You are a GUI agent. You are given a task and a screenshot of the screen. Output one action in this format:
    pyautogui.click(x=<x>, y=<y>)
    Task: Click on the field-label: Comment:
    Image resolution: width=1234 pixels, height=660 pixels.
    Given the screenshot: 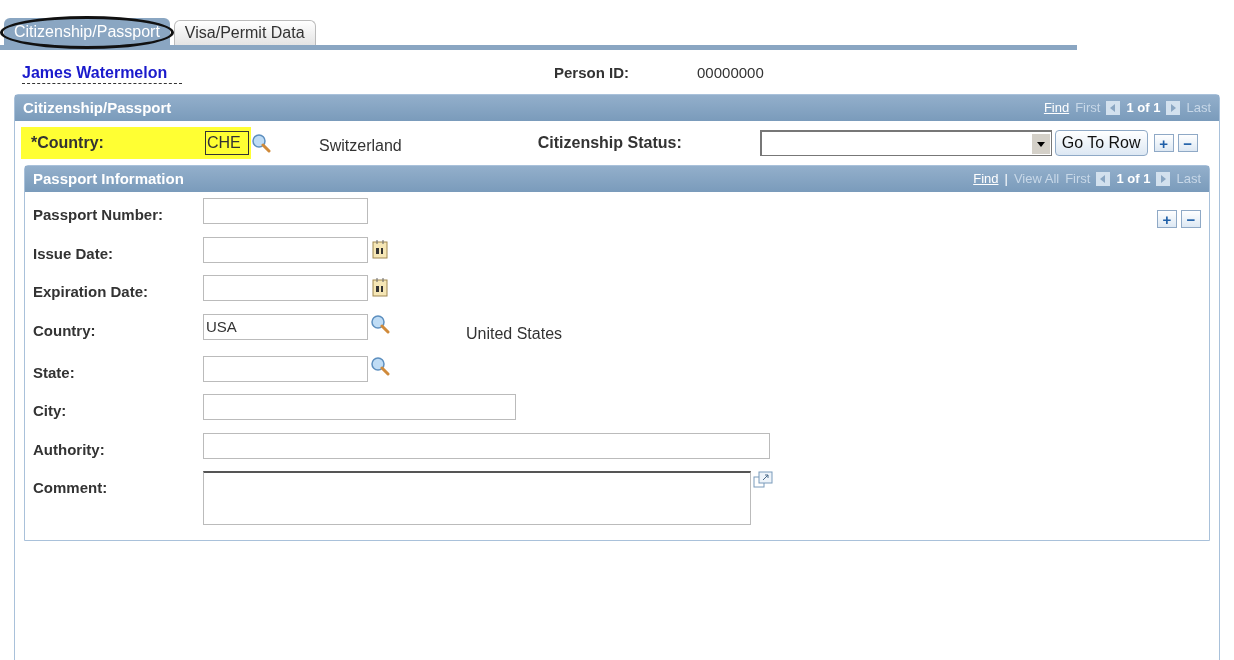 What is the action you would take?
    pyautogui.click(x=71, y=488)
    